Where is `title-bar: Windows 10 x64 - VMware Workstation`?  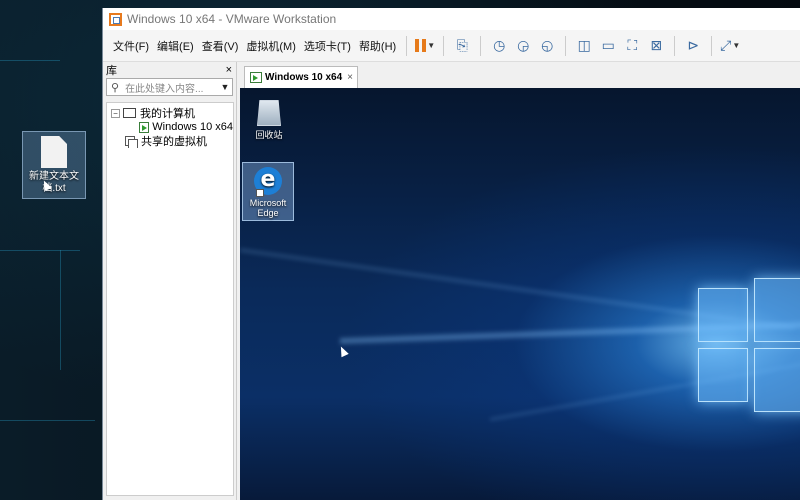 title-bar: Windows 10 x64 - VMware Workstation is located at coordinates (451, 19).